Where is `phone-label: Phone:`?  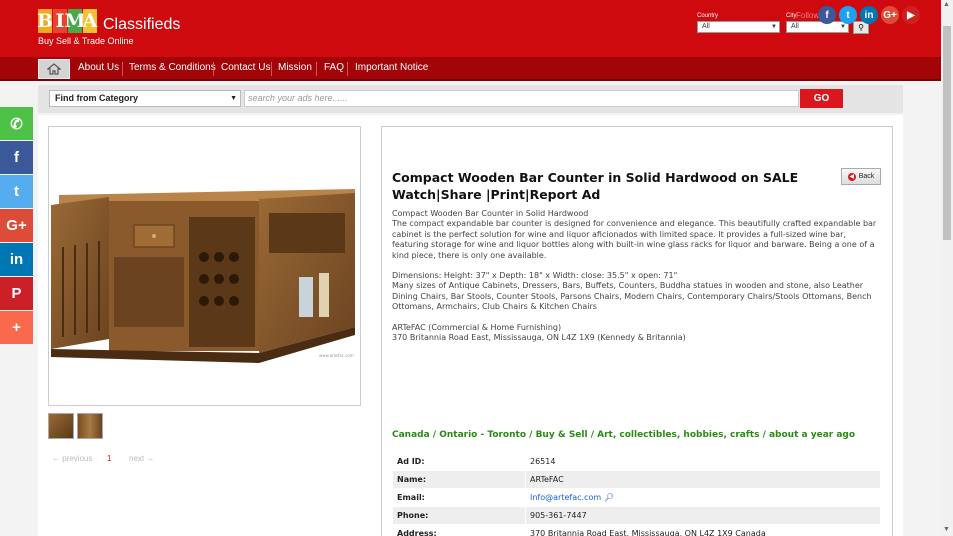 phone-label: Phone: is located at coordinates (459, 515).